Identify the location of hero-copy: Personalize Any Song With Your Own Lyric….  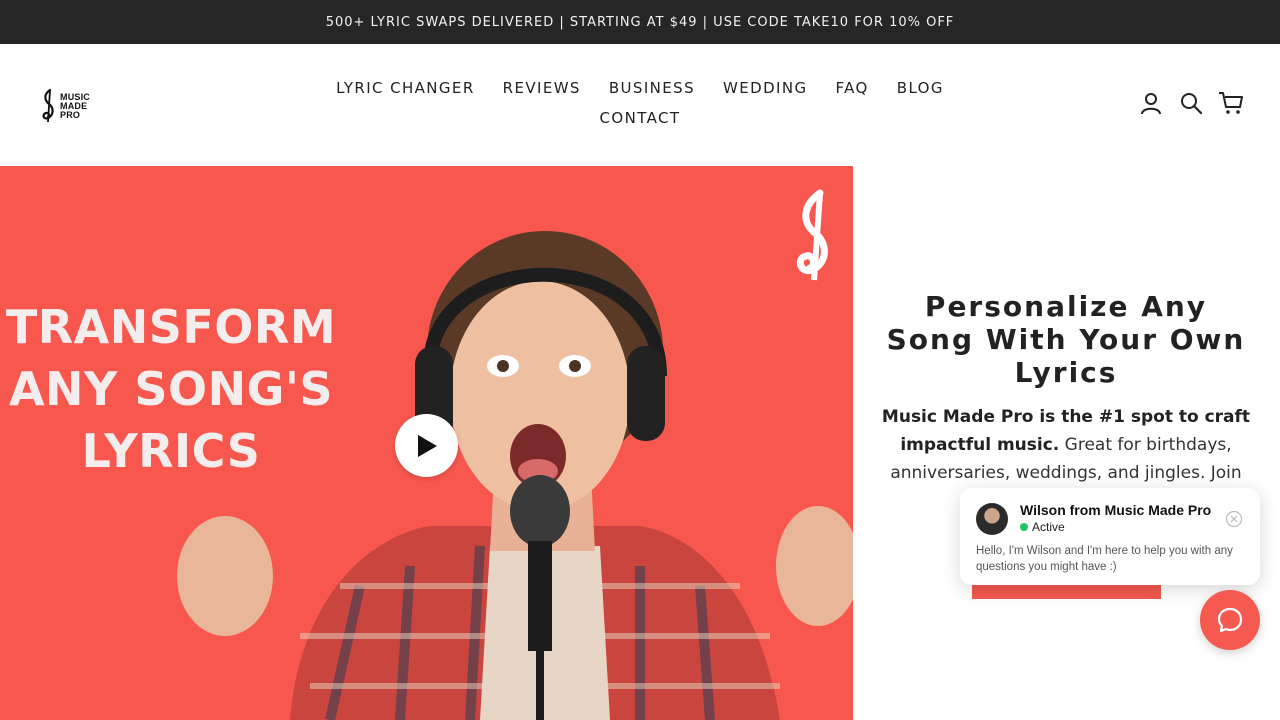
(1066, 402).